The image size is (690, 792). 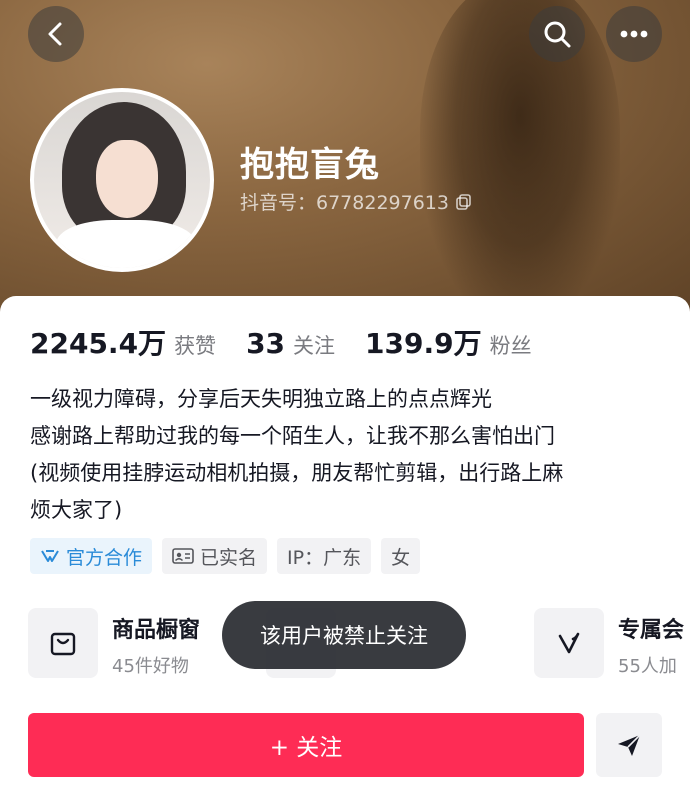 I want to click on followers-label: 粉丝, so click(x=511, y=345).